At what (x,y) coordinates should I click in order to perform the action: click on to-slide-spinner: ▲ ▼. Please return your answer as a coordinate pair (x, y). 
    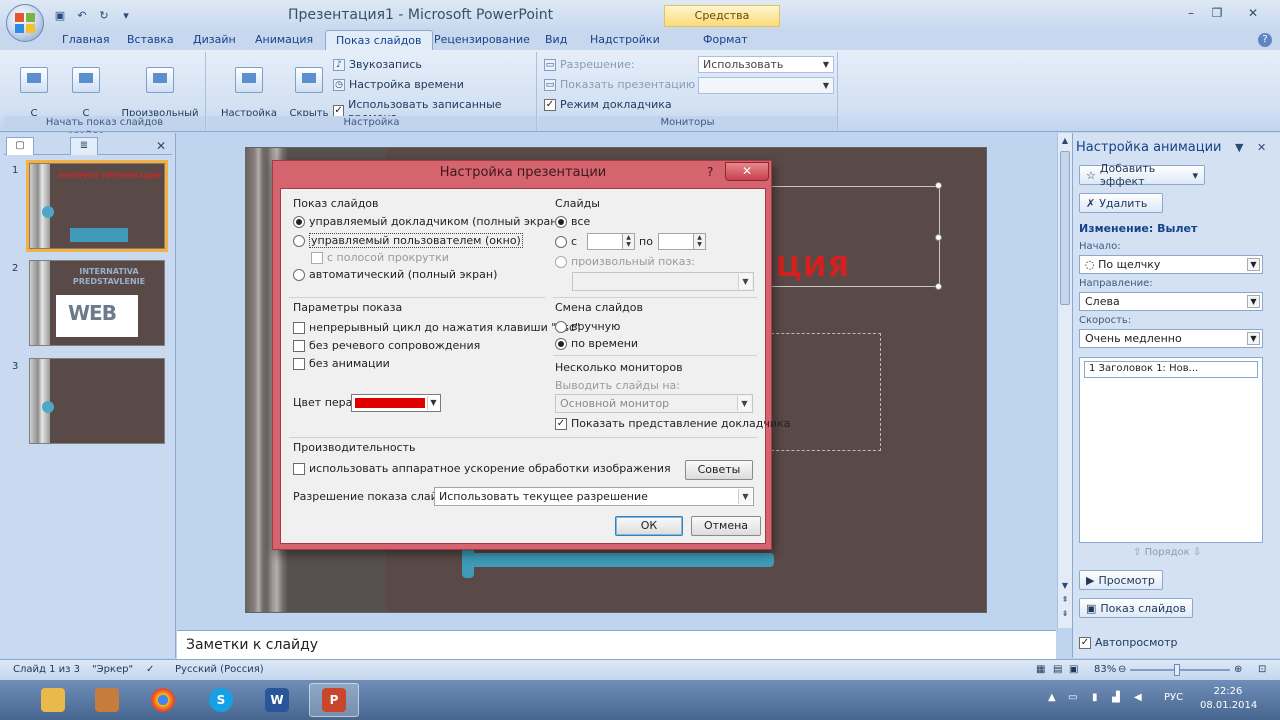
    Looking at the image, I should click on (682, 241).